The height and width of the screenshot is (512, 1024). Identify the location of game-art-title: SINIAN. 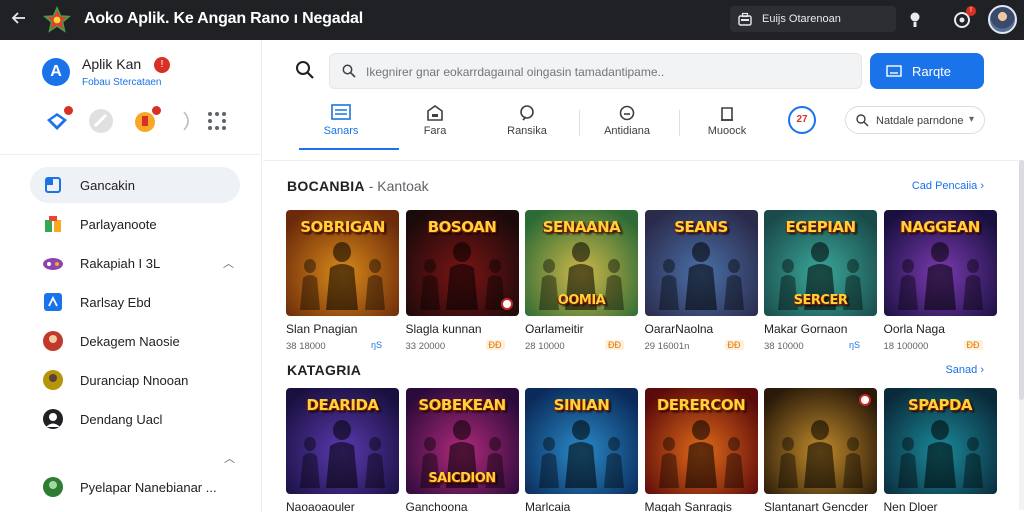
(581, 405).